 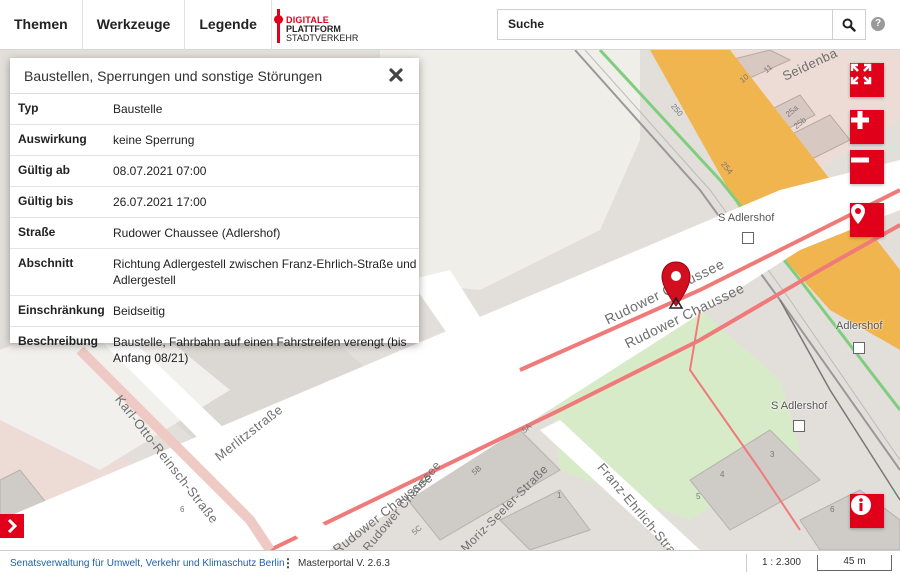 I want to click on menu-legende: Legende, so click(x=228, y=25).